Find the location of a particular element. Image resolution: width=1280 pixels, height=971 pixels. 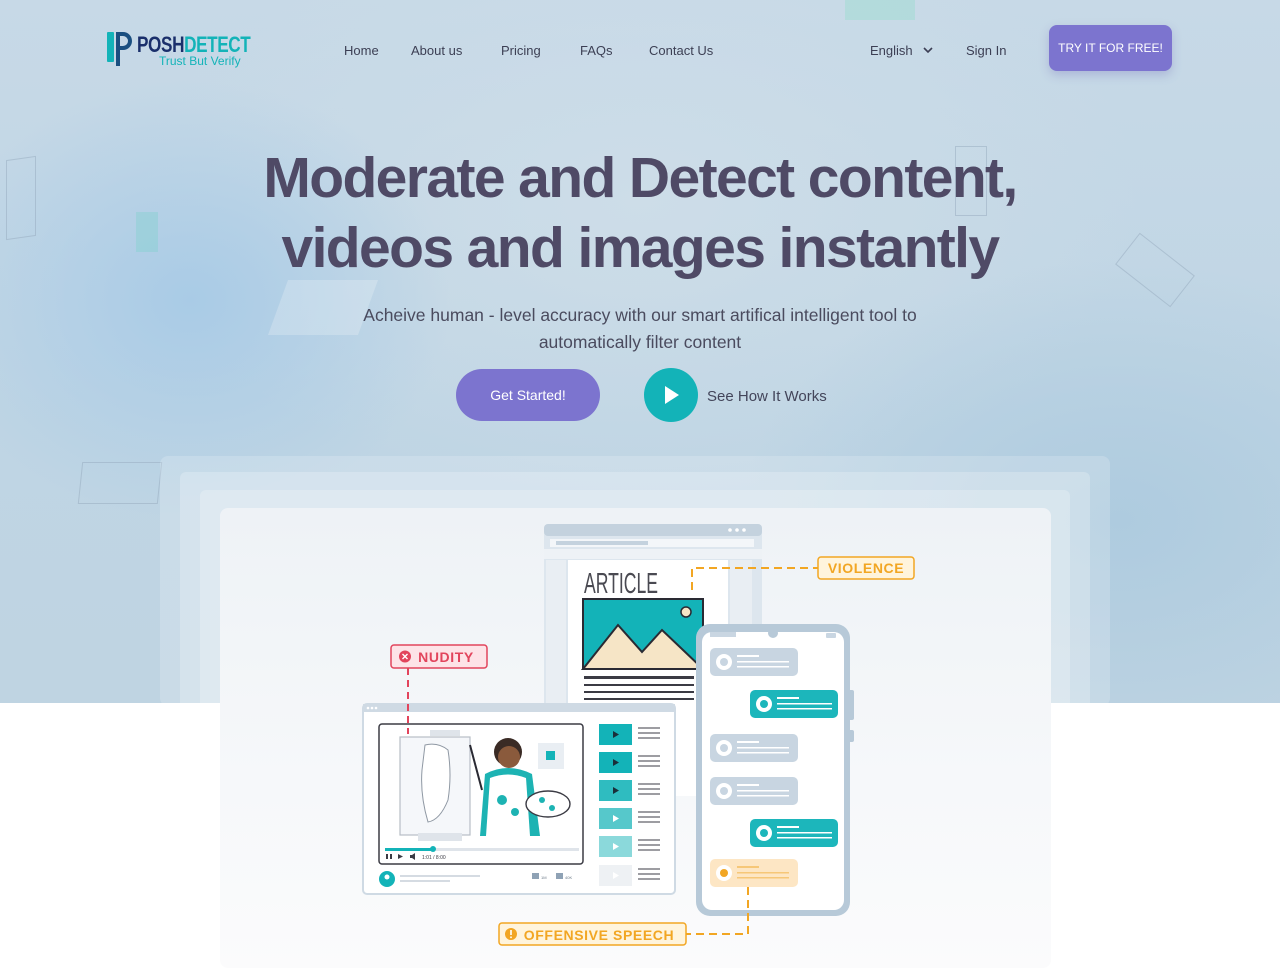

decor-shape is located at coordinates (120, 483).